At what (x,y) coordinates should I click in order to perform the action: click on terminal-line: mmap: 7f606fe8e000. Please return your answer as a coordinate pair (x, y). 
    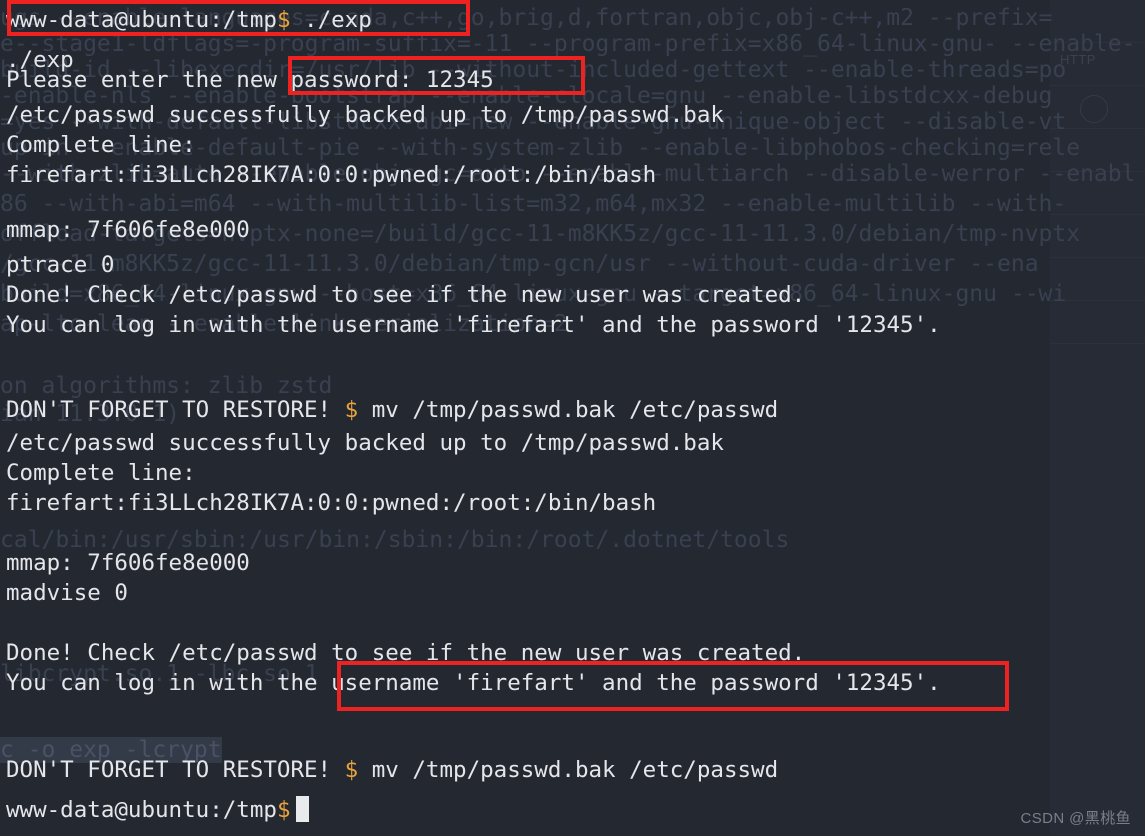
    Looking at the image, I should click on (128, 230).